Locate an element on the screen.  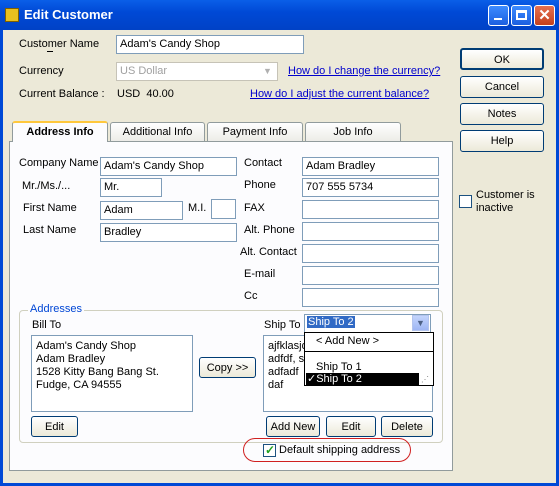
mi-field is located at coordinates (223, 209).